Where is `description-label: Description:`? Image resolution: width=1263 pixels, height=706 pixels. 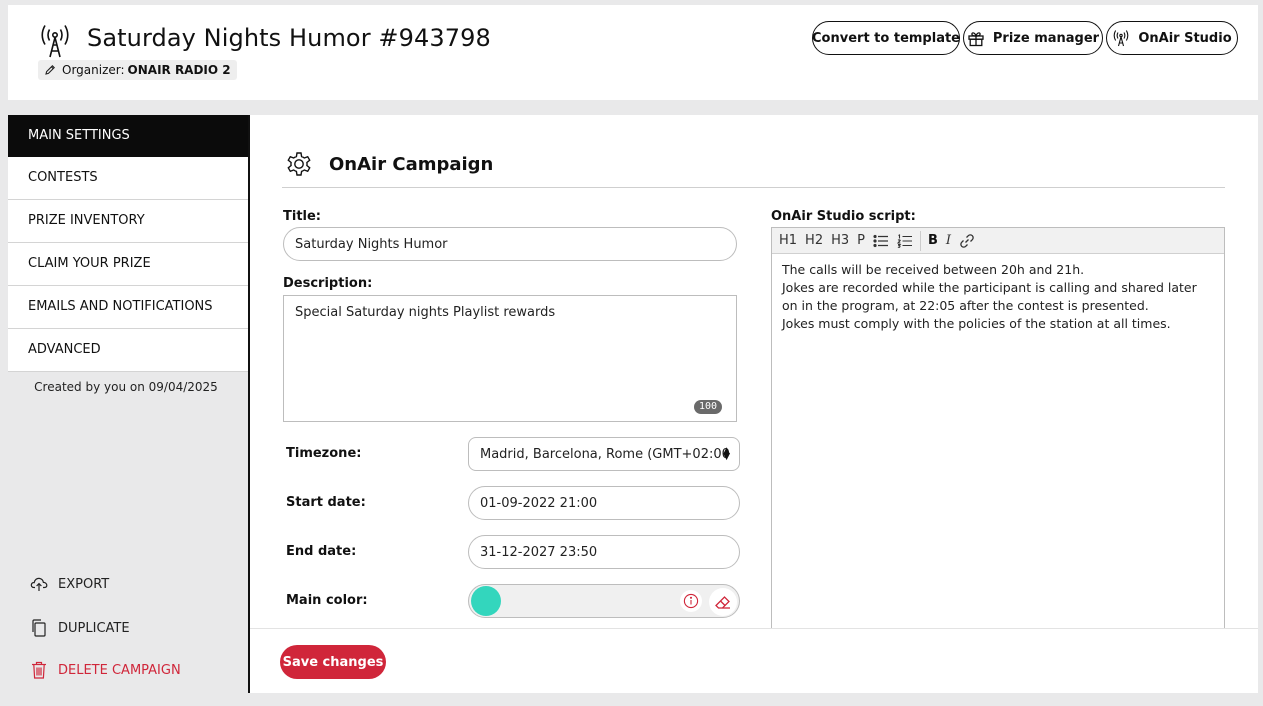 description-label: Description: is located at coordinates (328, 283).